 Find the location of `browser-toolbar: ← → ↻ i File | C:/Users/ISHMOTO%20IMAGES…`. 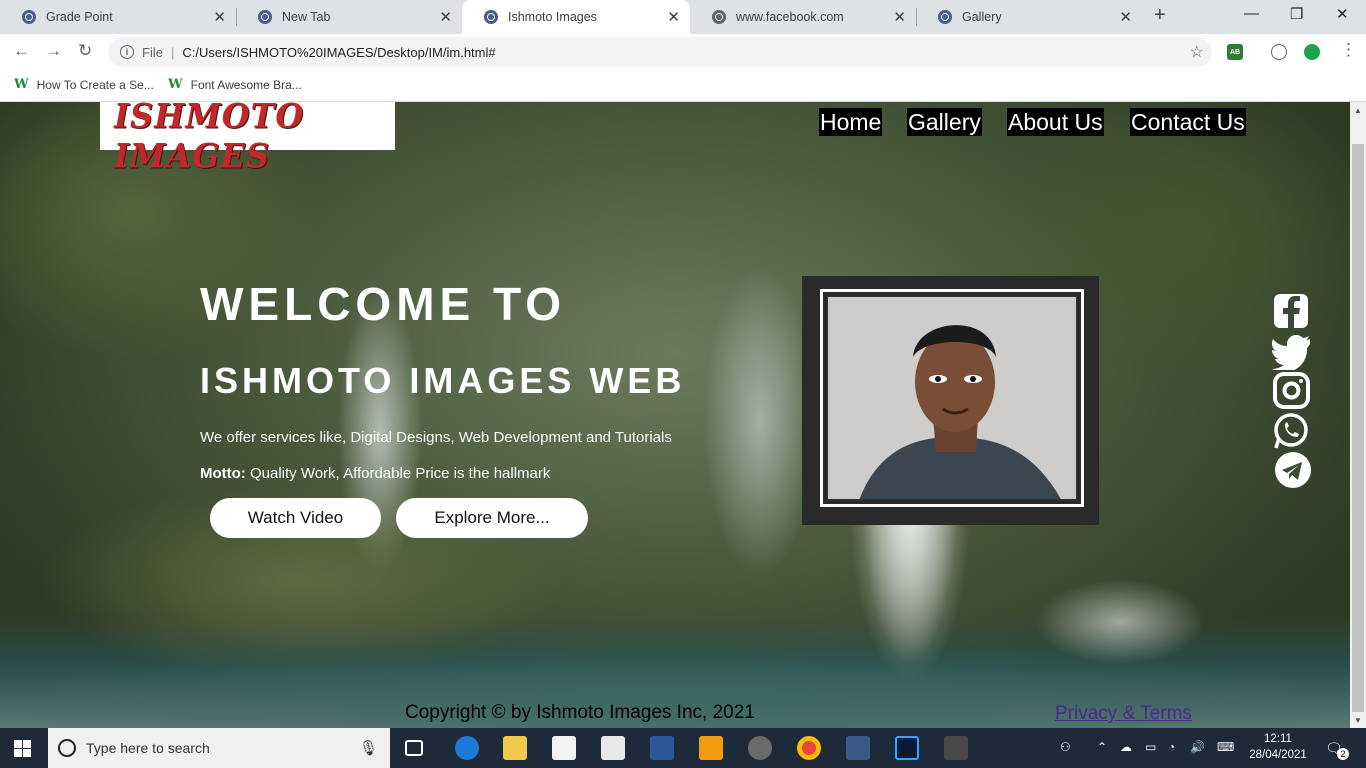

browser-toolbar: ← → ↻ i File | C:/Users/ISHMOTO%20IMAGES… is located at coordinates (683, 52).